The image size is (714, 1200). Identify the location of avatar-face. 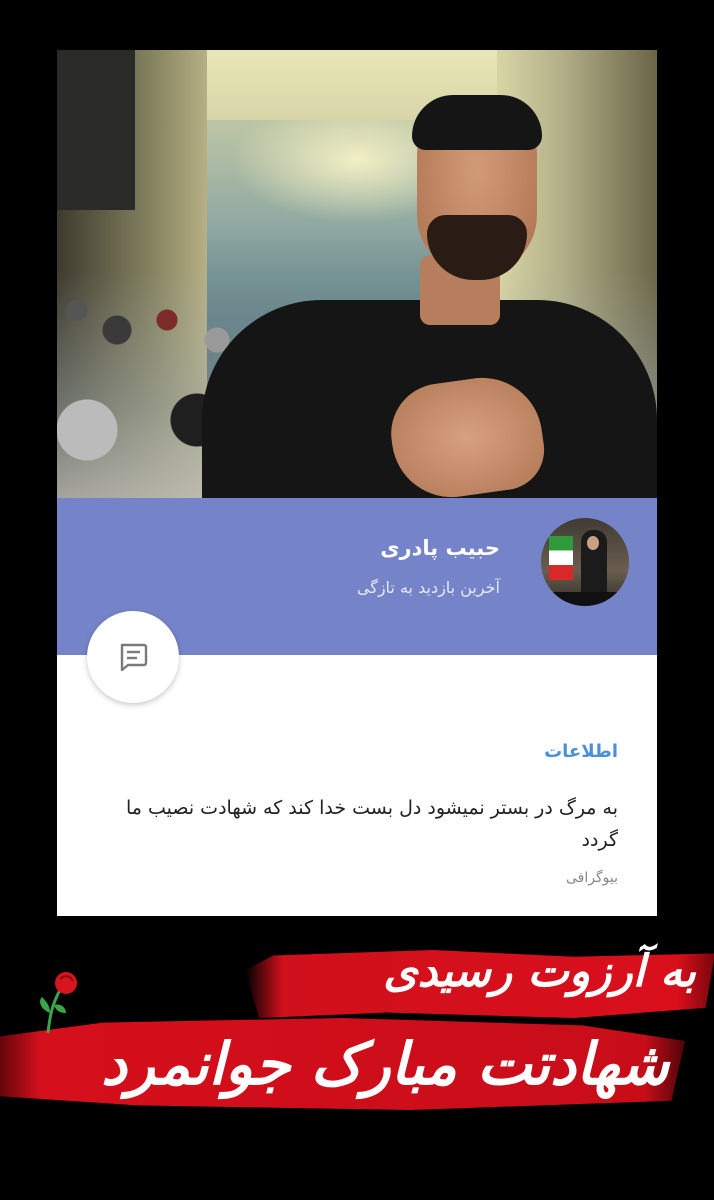
(593, 543).